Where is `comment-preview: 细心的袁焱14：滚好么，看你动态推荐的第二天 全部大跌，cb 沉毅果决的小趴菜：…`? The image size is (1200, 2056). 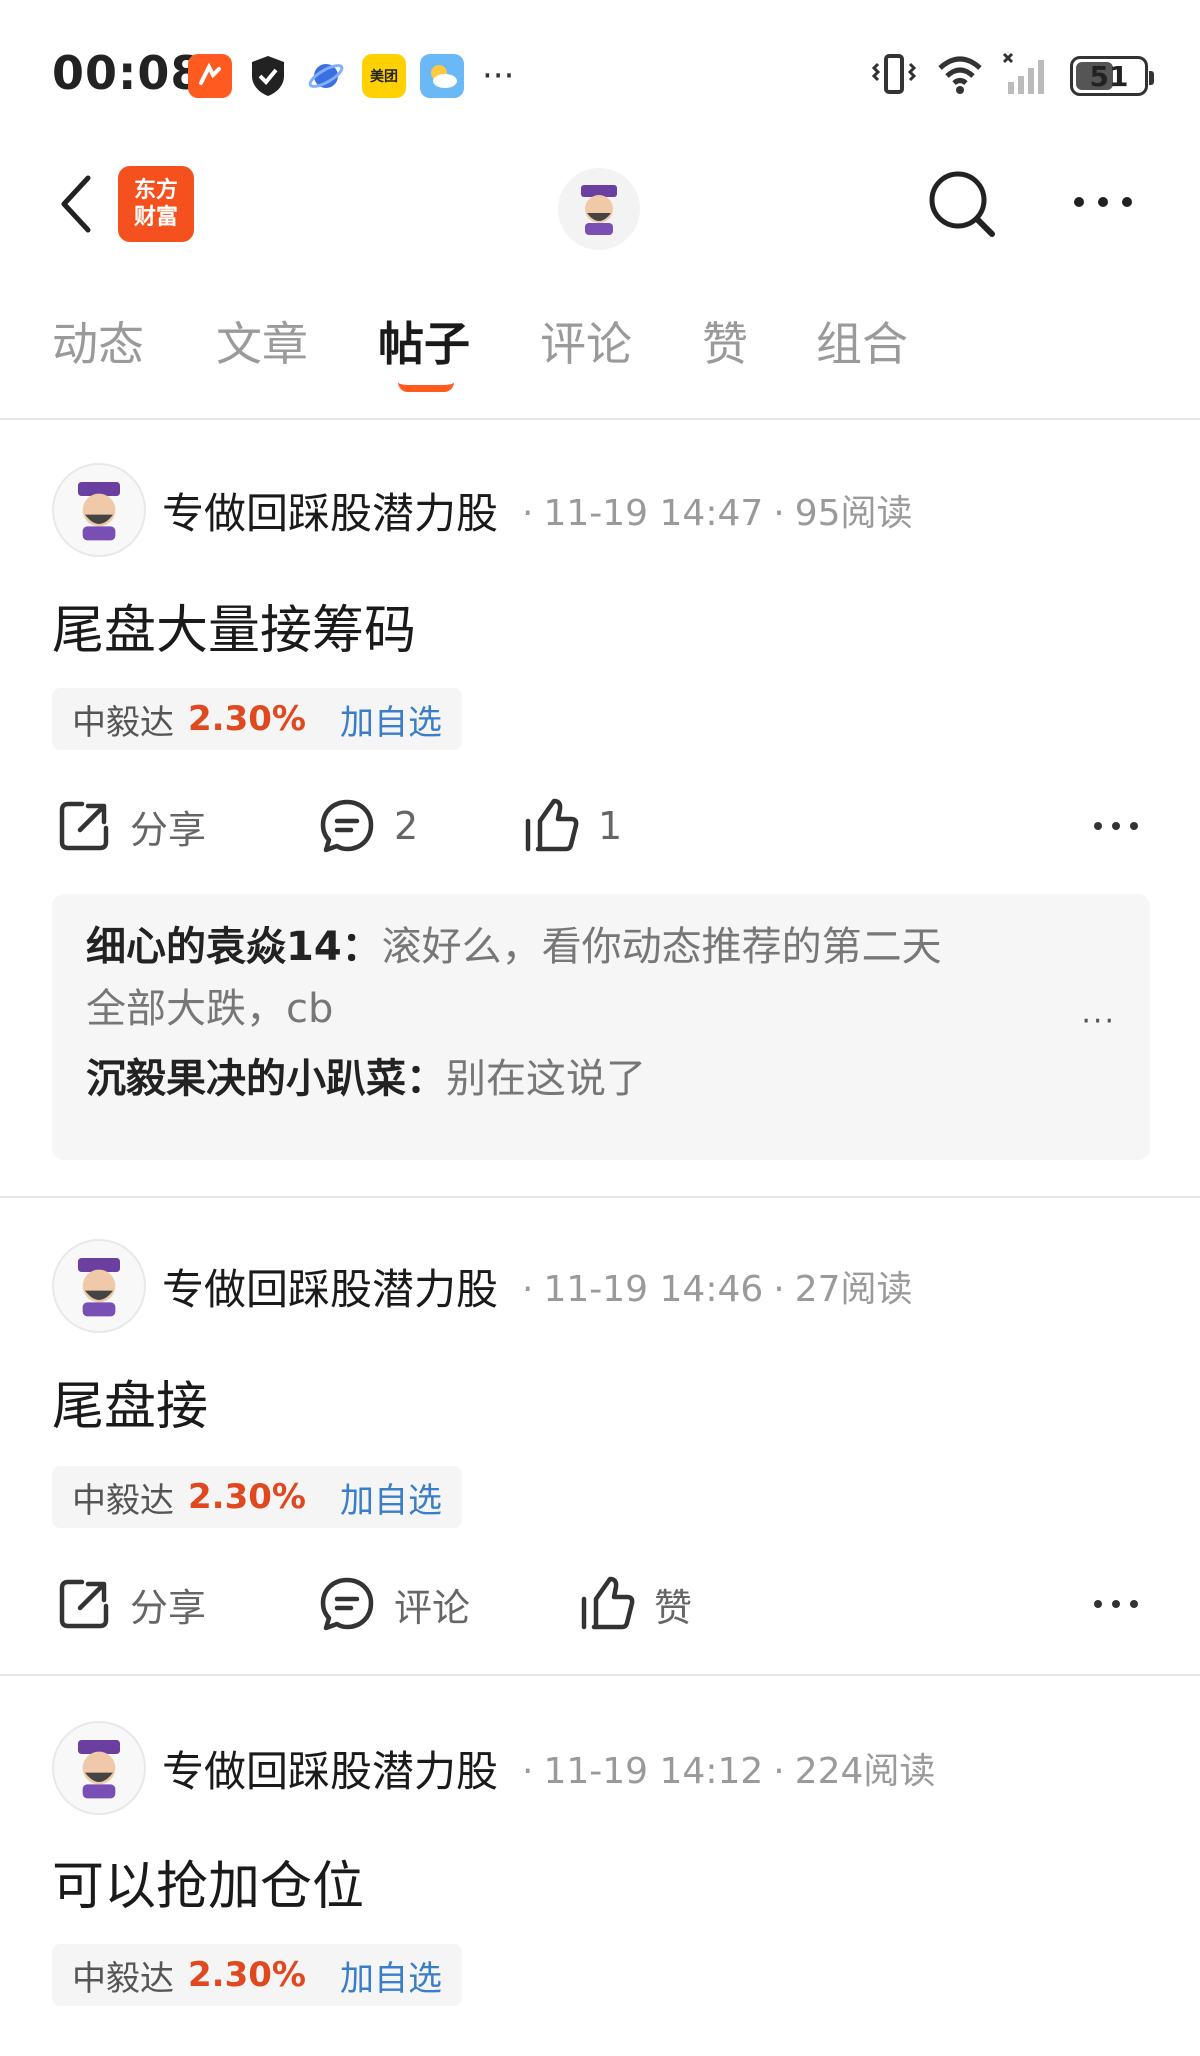
comment-preview: 细心的袁焱14：滚好么，看你动态推荐的第二天 全部大跌，cb 沉毅果决的小趴菜：… is located at coordinates (601, 1027).